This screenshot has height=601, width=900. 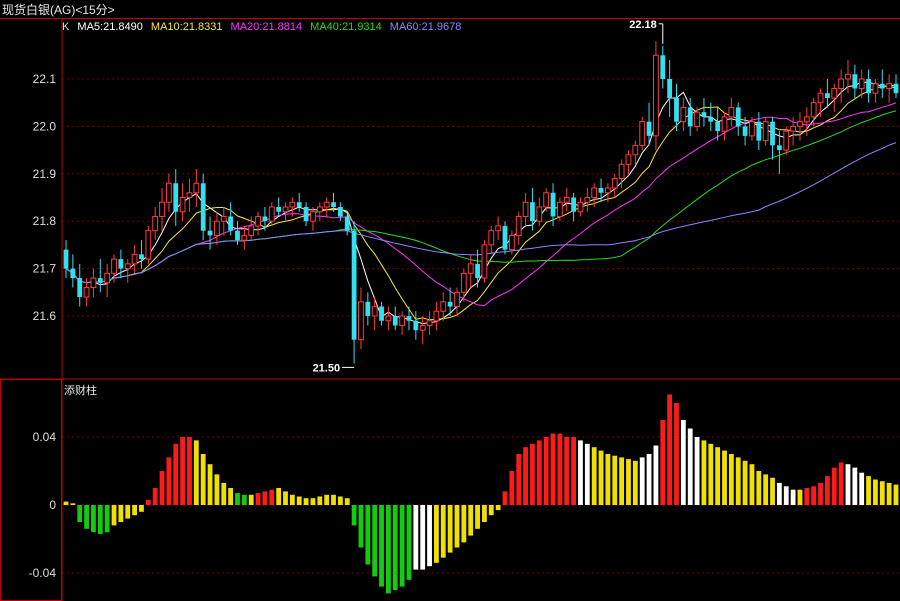 What do you see at coordinates (43, 573) in the screenshot?
I see `sub-y-tick-label: -0.04` at bounding box center [43, 573].